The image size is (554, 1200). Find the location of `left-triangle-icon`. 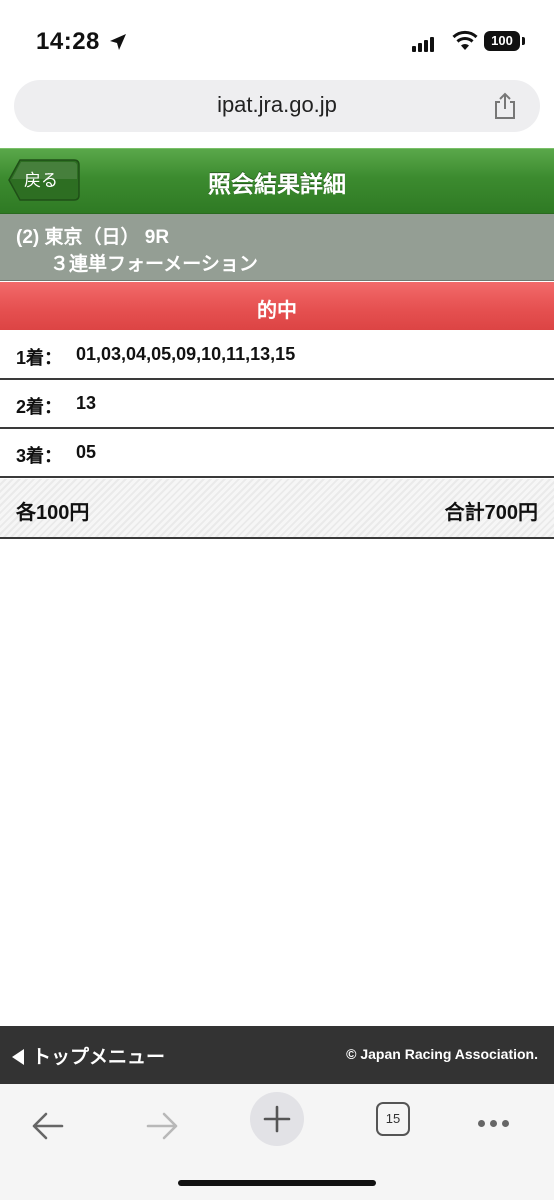

left-triangle-icon is located at coordinates (18, 1057).